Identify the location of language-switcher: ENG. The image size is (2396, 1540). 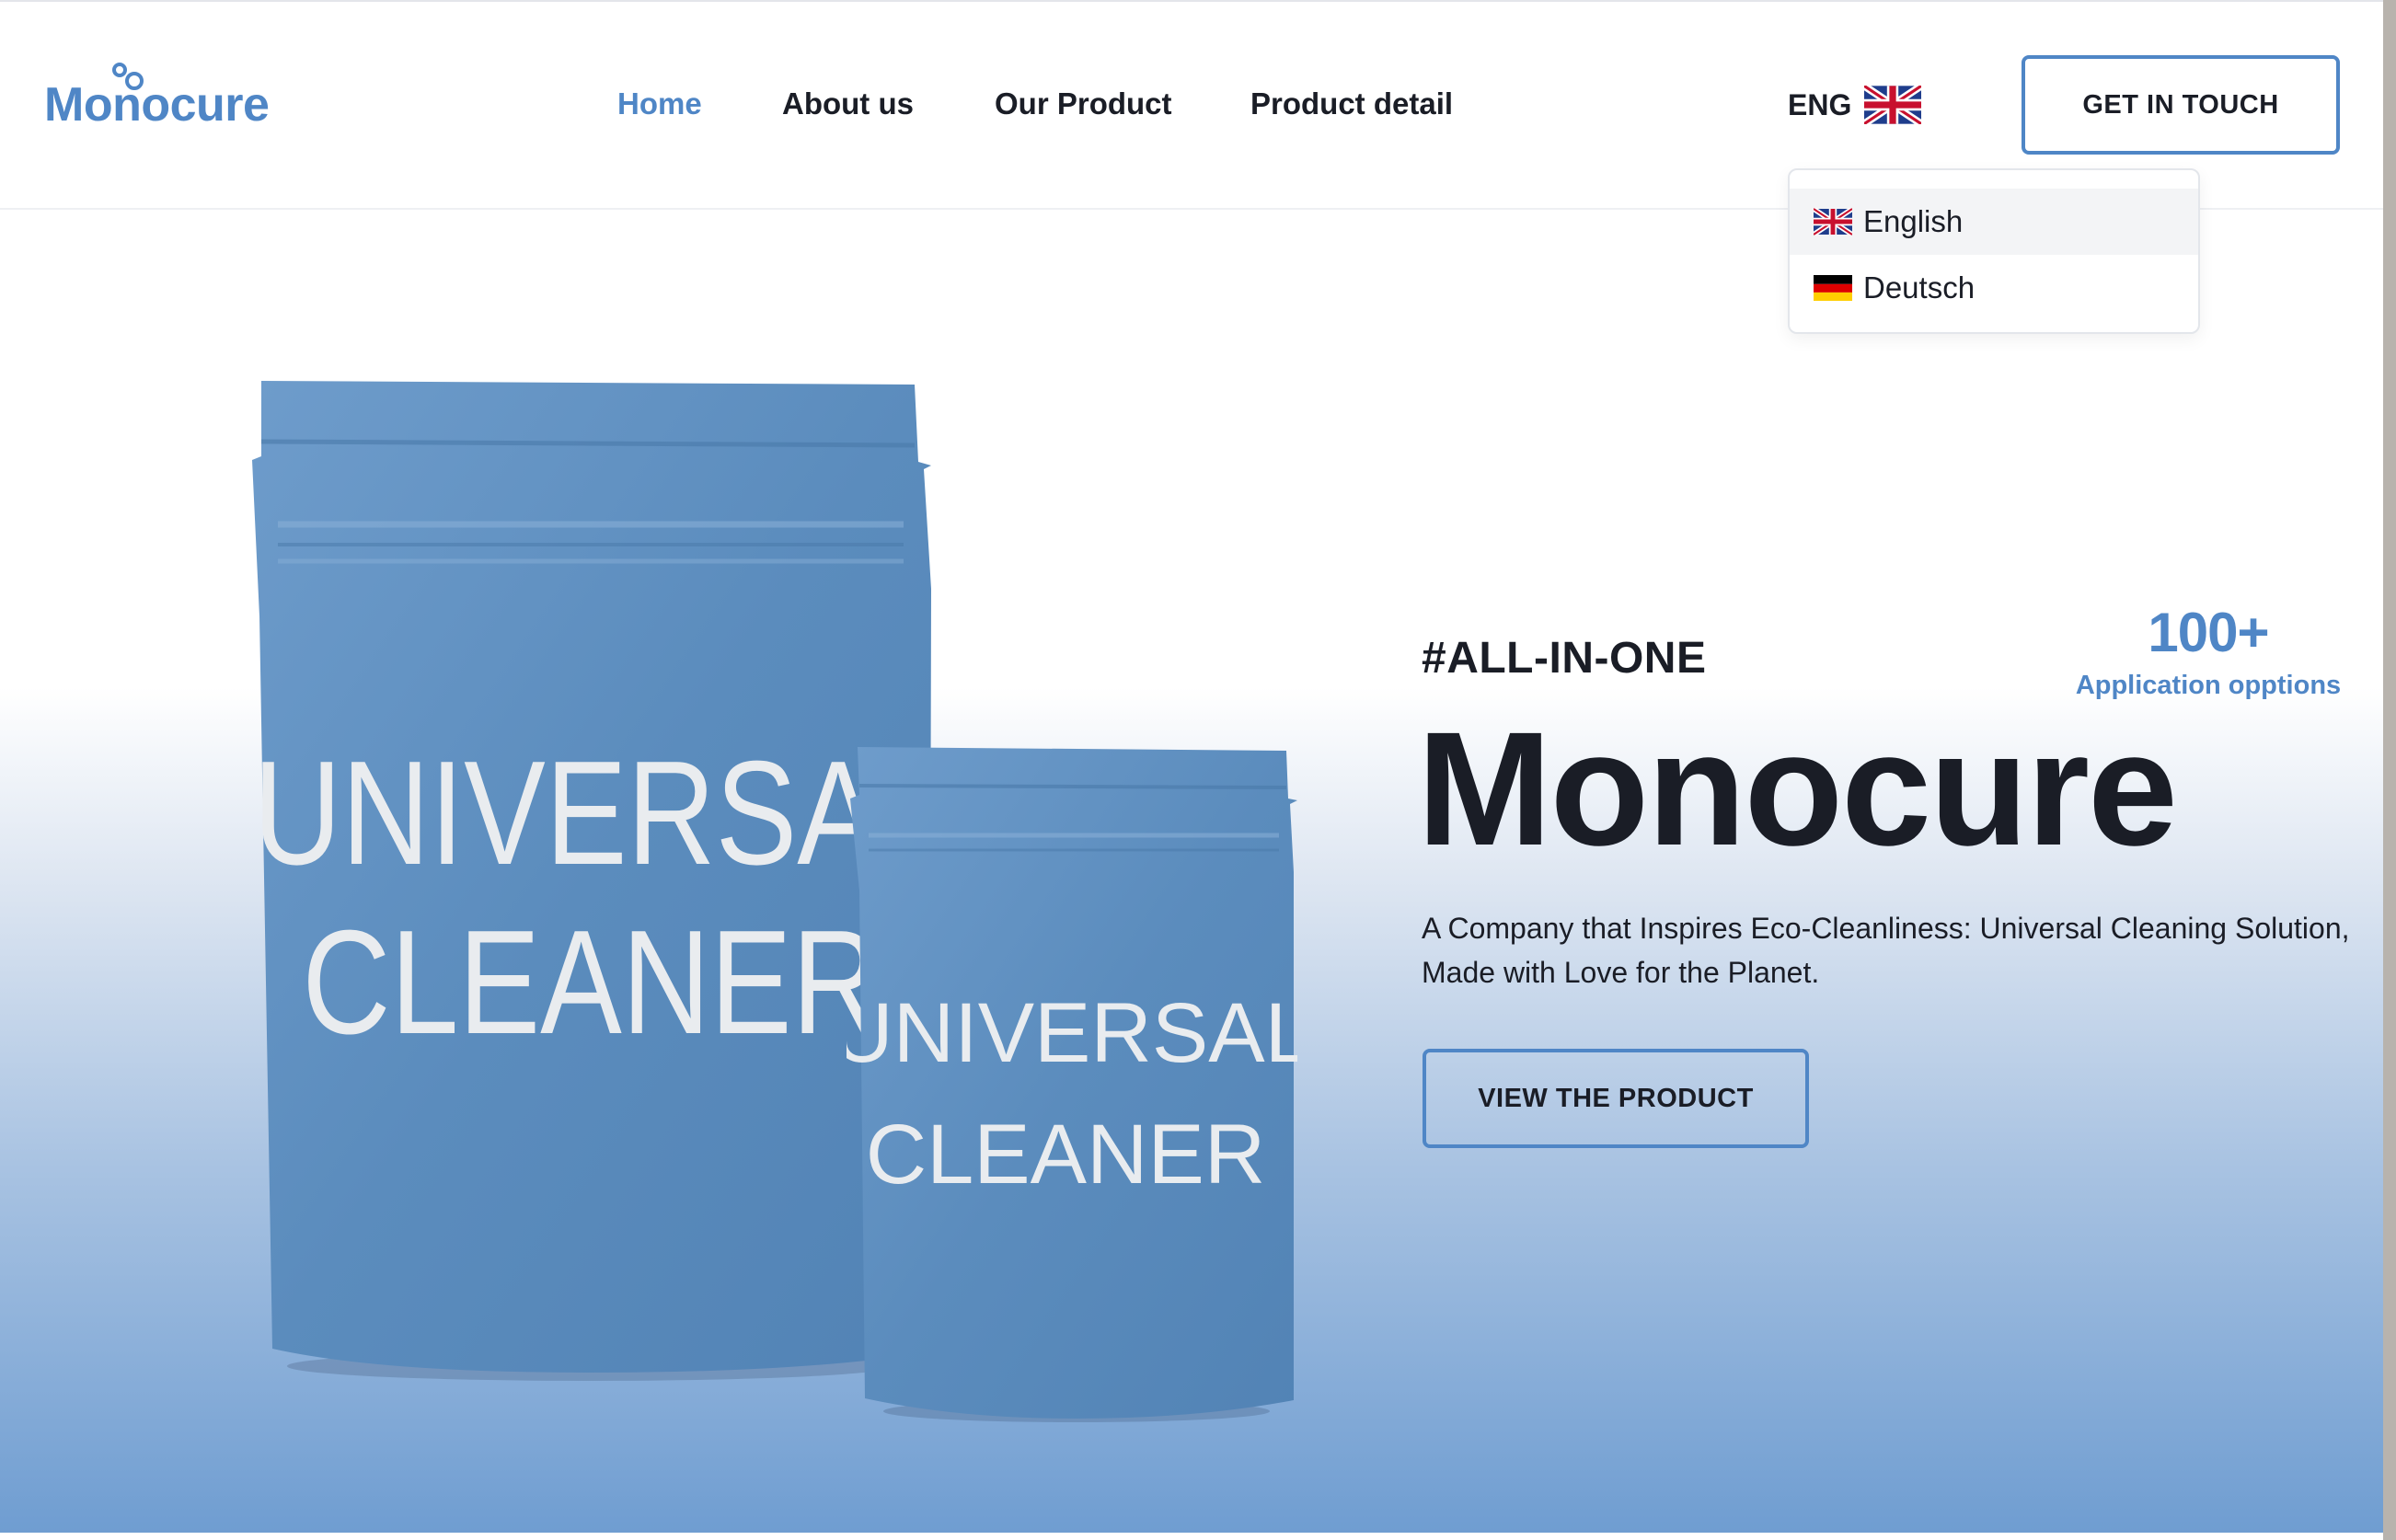
(1855, 105).